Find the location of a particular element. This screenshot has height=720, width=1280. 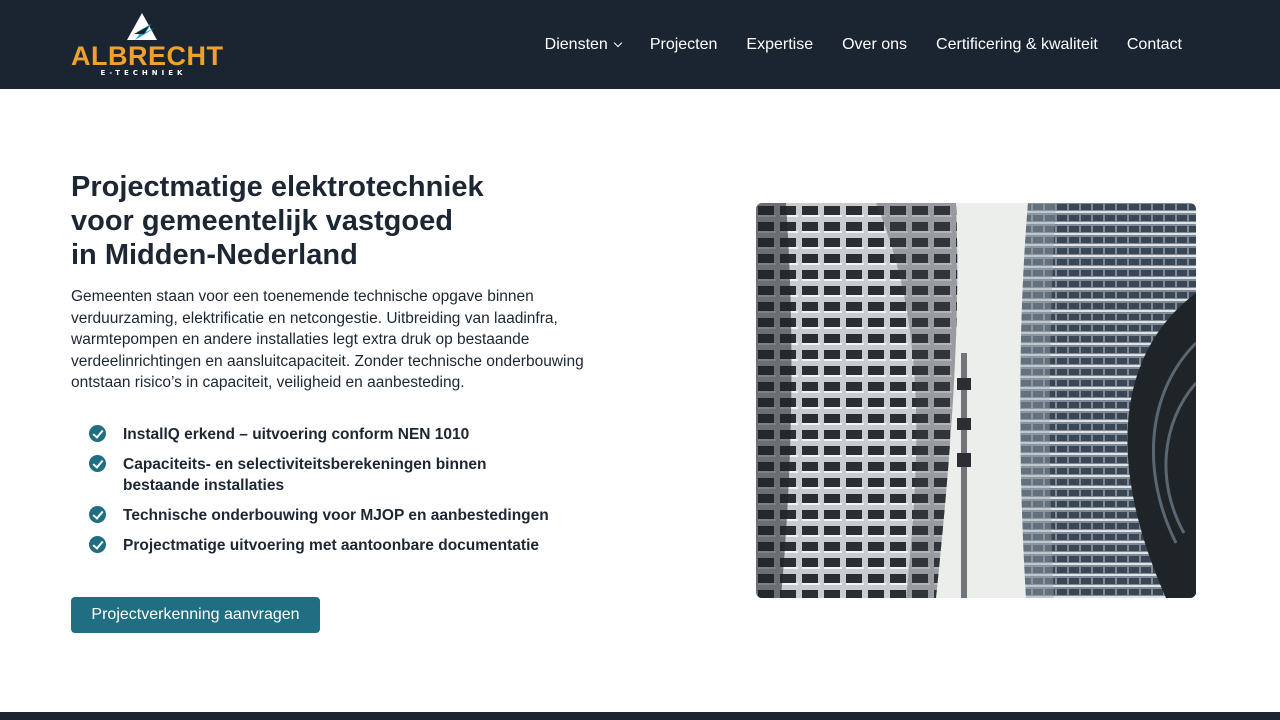

nav-item-certificering: Certificering & kwaliteit is located at coordinates (1017, 45).